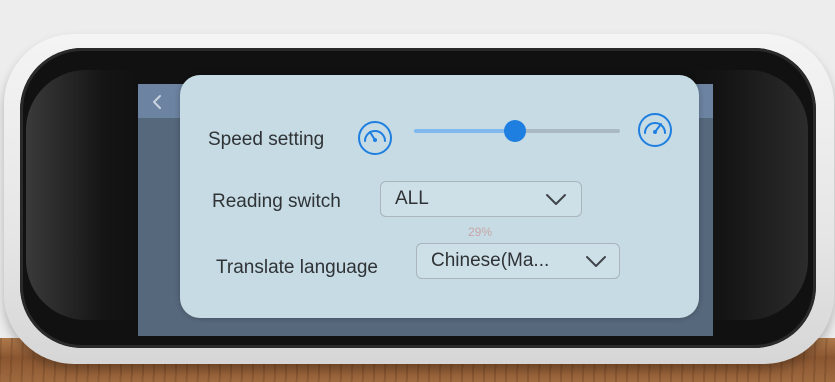 This screenshot has height=382, width=835. What do you see at coordinates (464, 131) in the screenshot?
I see `speed-slider-fill` at bounding box center [464, 131].